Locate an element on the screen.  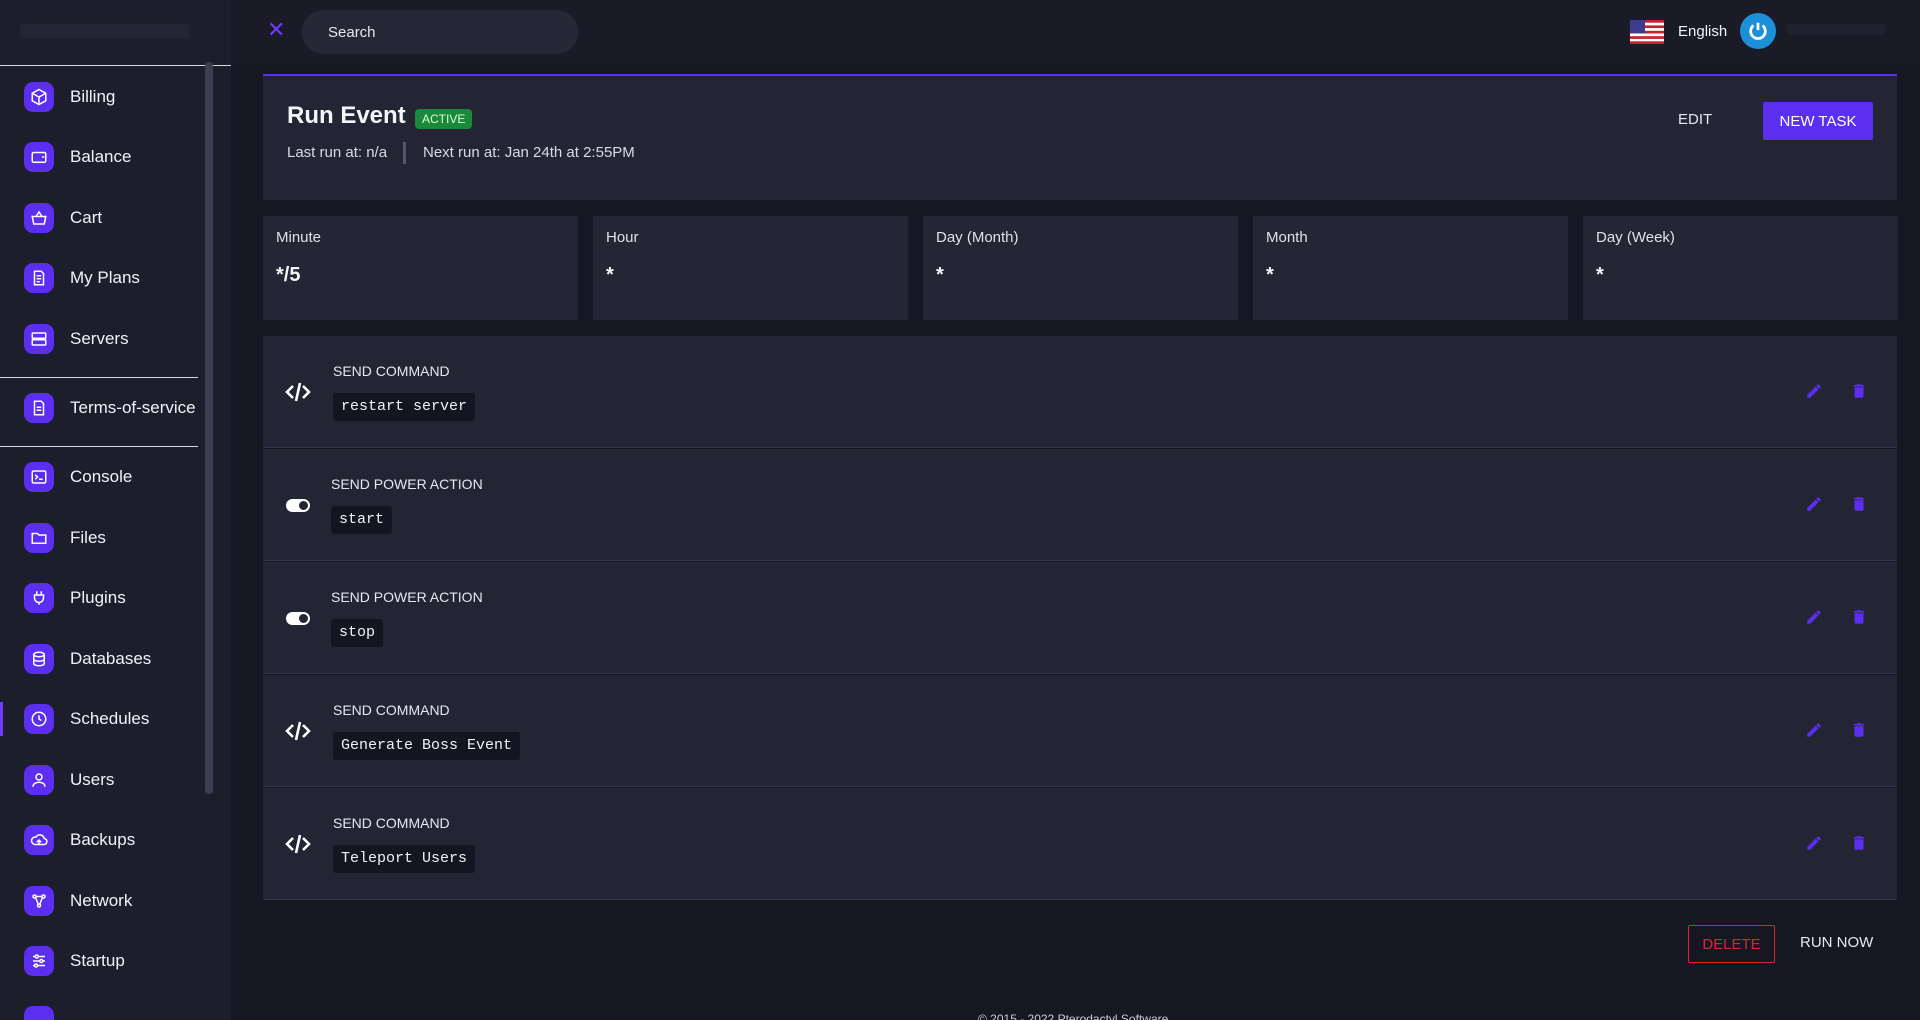
sidebar-item-schedules: Schedules is located at coordinates (102, 719).